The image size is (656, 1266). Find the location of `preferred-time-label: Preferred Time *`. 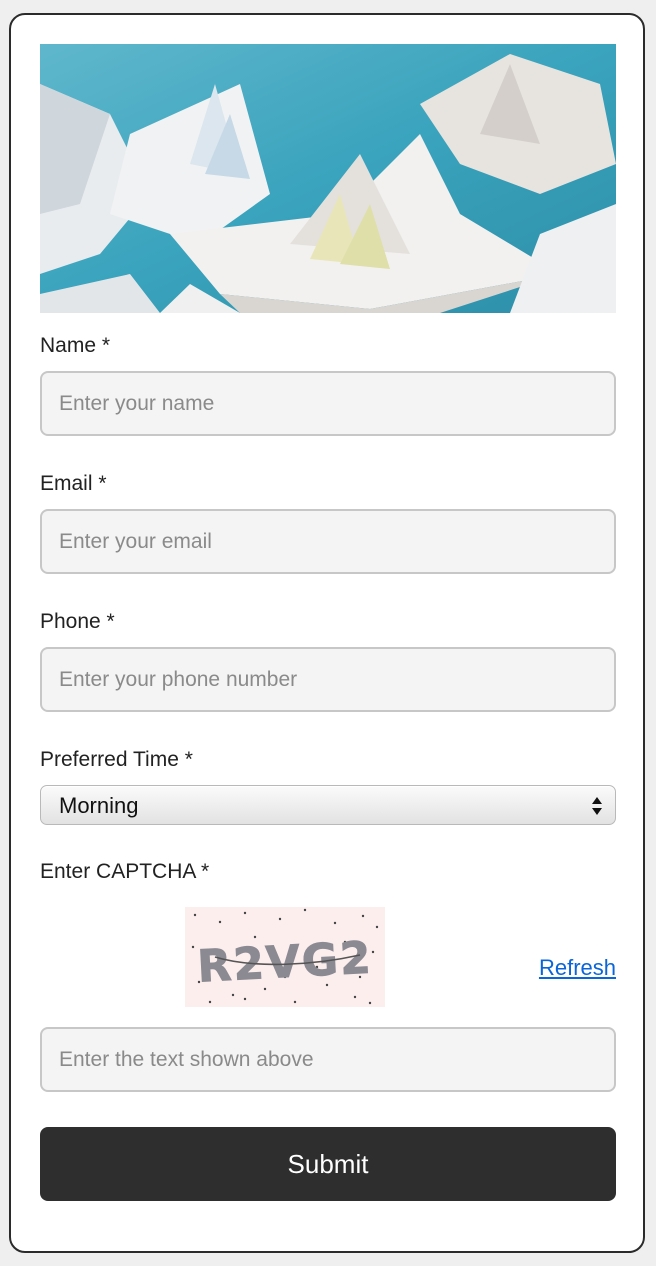

preferred-time-label: Preferred Time * is located at coordinates (116, 759).